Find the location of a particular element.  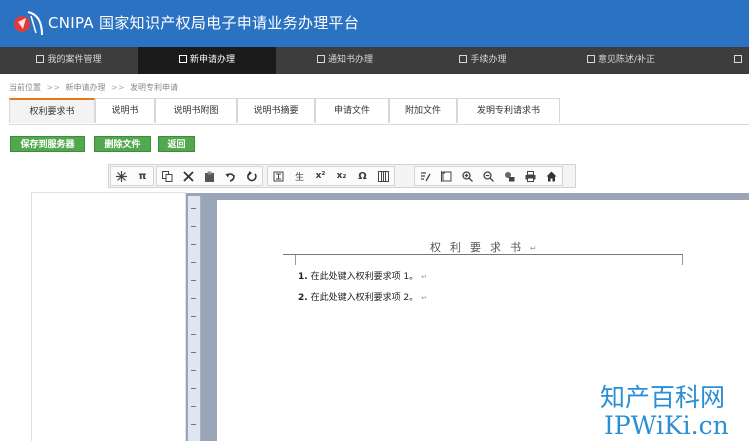

zoom-out-icon is located at coordinates (488, 176).